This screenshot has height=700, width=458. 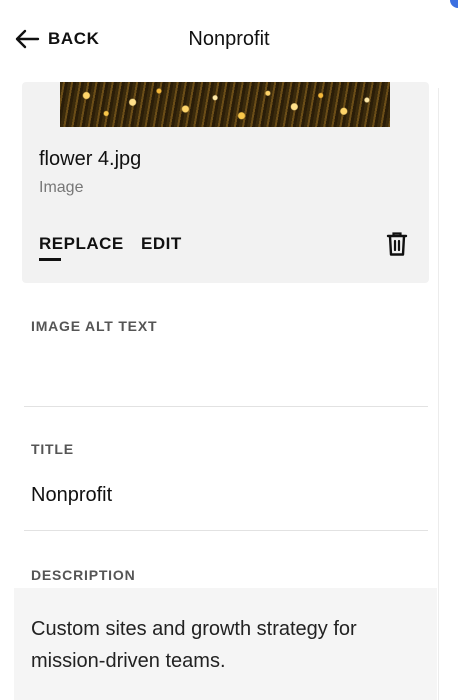 What do you see at coordinates (71, 495) in the screenshot?
I see `title-input: Nonprofit` at bounding box center [71, 495].